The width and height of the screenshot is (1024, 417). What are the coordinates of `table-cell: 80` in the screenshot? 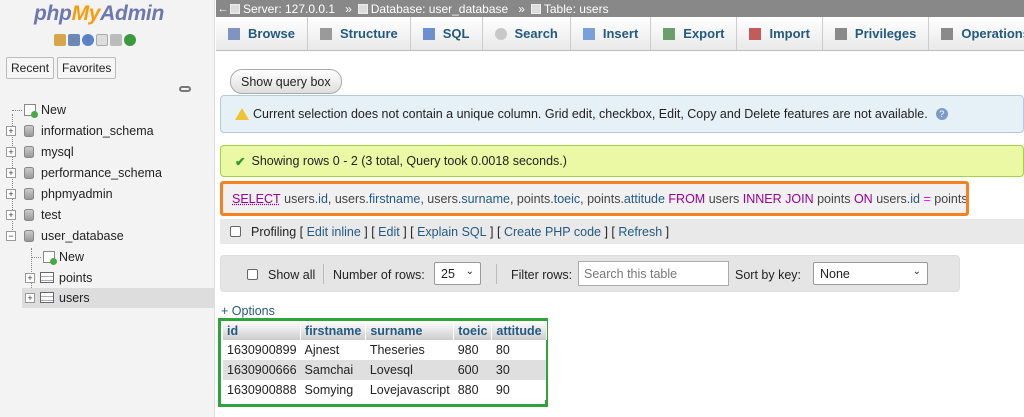 It's located at (519, 350).